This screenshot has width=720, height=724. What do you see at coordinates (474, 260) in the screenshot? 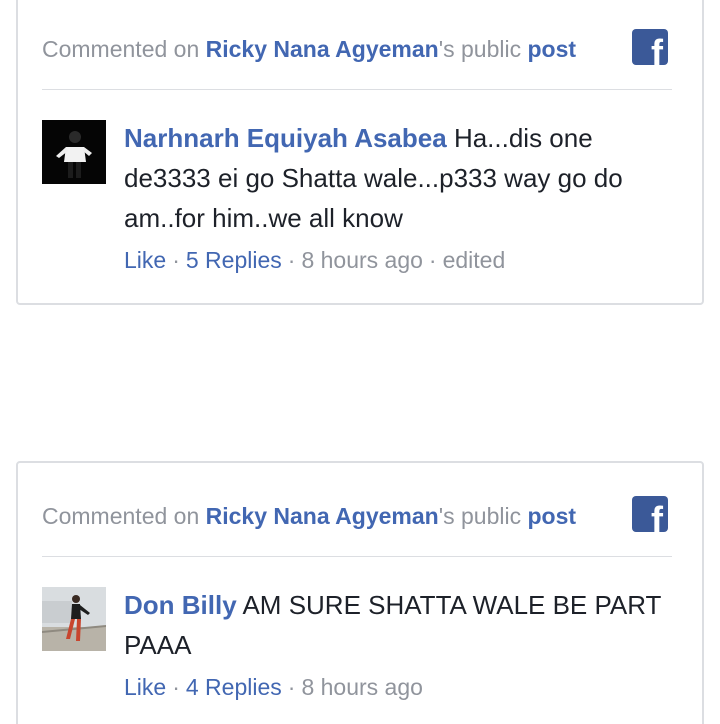
I see `edited-label: edited` at bounding box center [474, 260].